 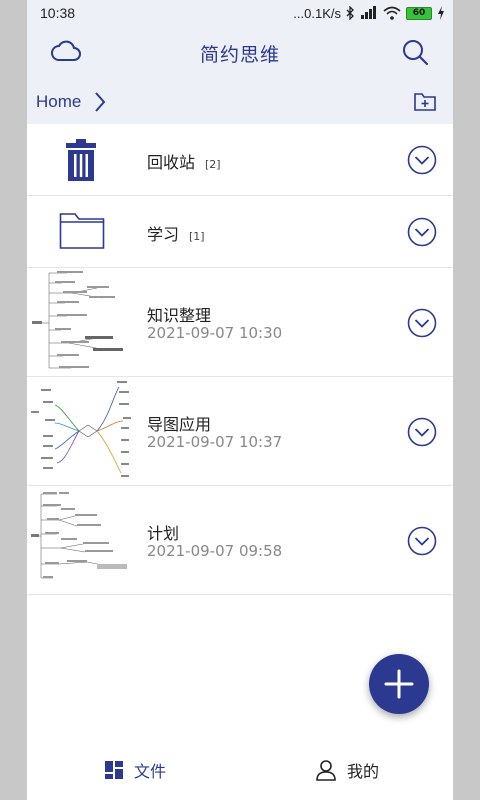 I want to click on chevron-right-icon, so click(x=100, y=102).